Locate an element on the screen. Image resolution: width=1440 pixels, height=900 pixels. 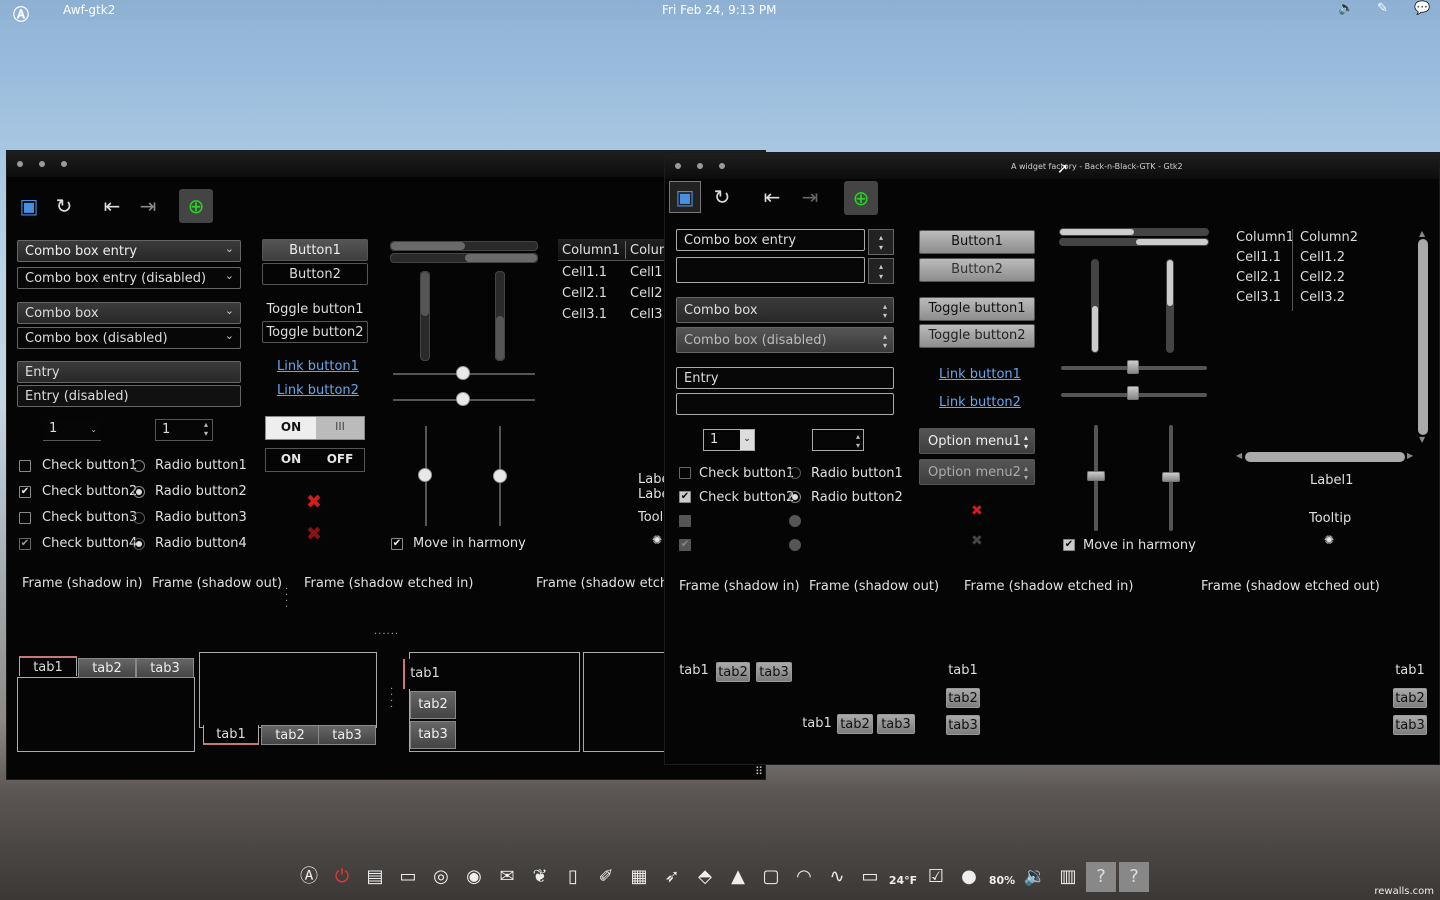
network-icon: ⬘ is located at coordinates (705, 877).